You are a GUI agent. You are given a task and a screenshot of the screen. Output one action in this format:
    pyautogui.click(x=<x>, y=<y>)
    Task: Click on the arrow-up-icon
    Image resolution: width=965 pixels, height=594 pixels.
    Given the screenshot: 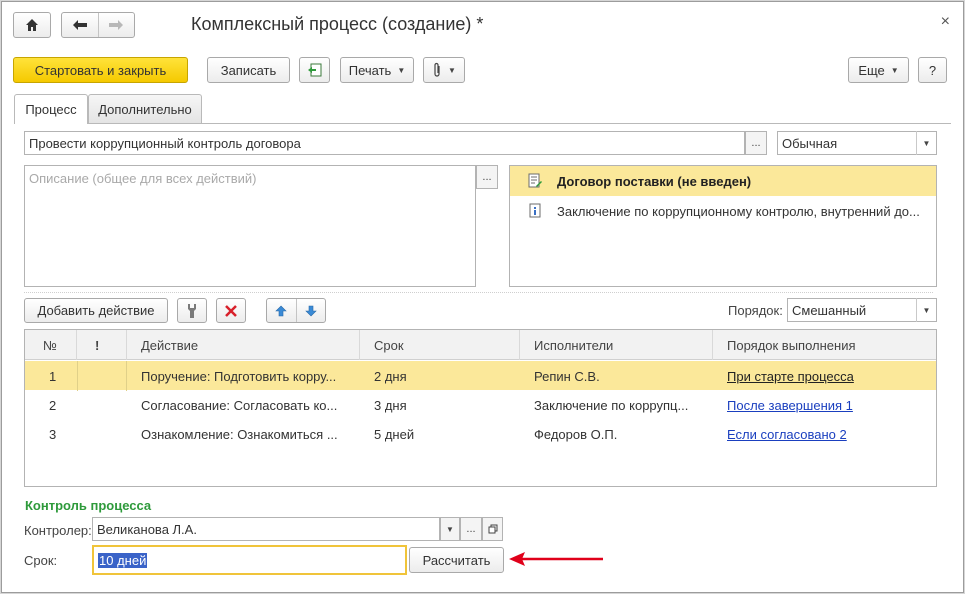 What is the action you would take?
    pyautogui.click(x=281, y=310)
    